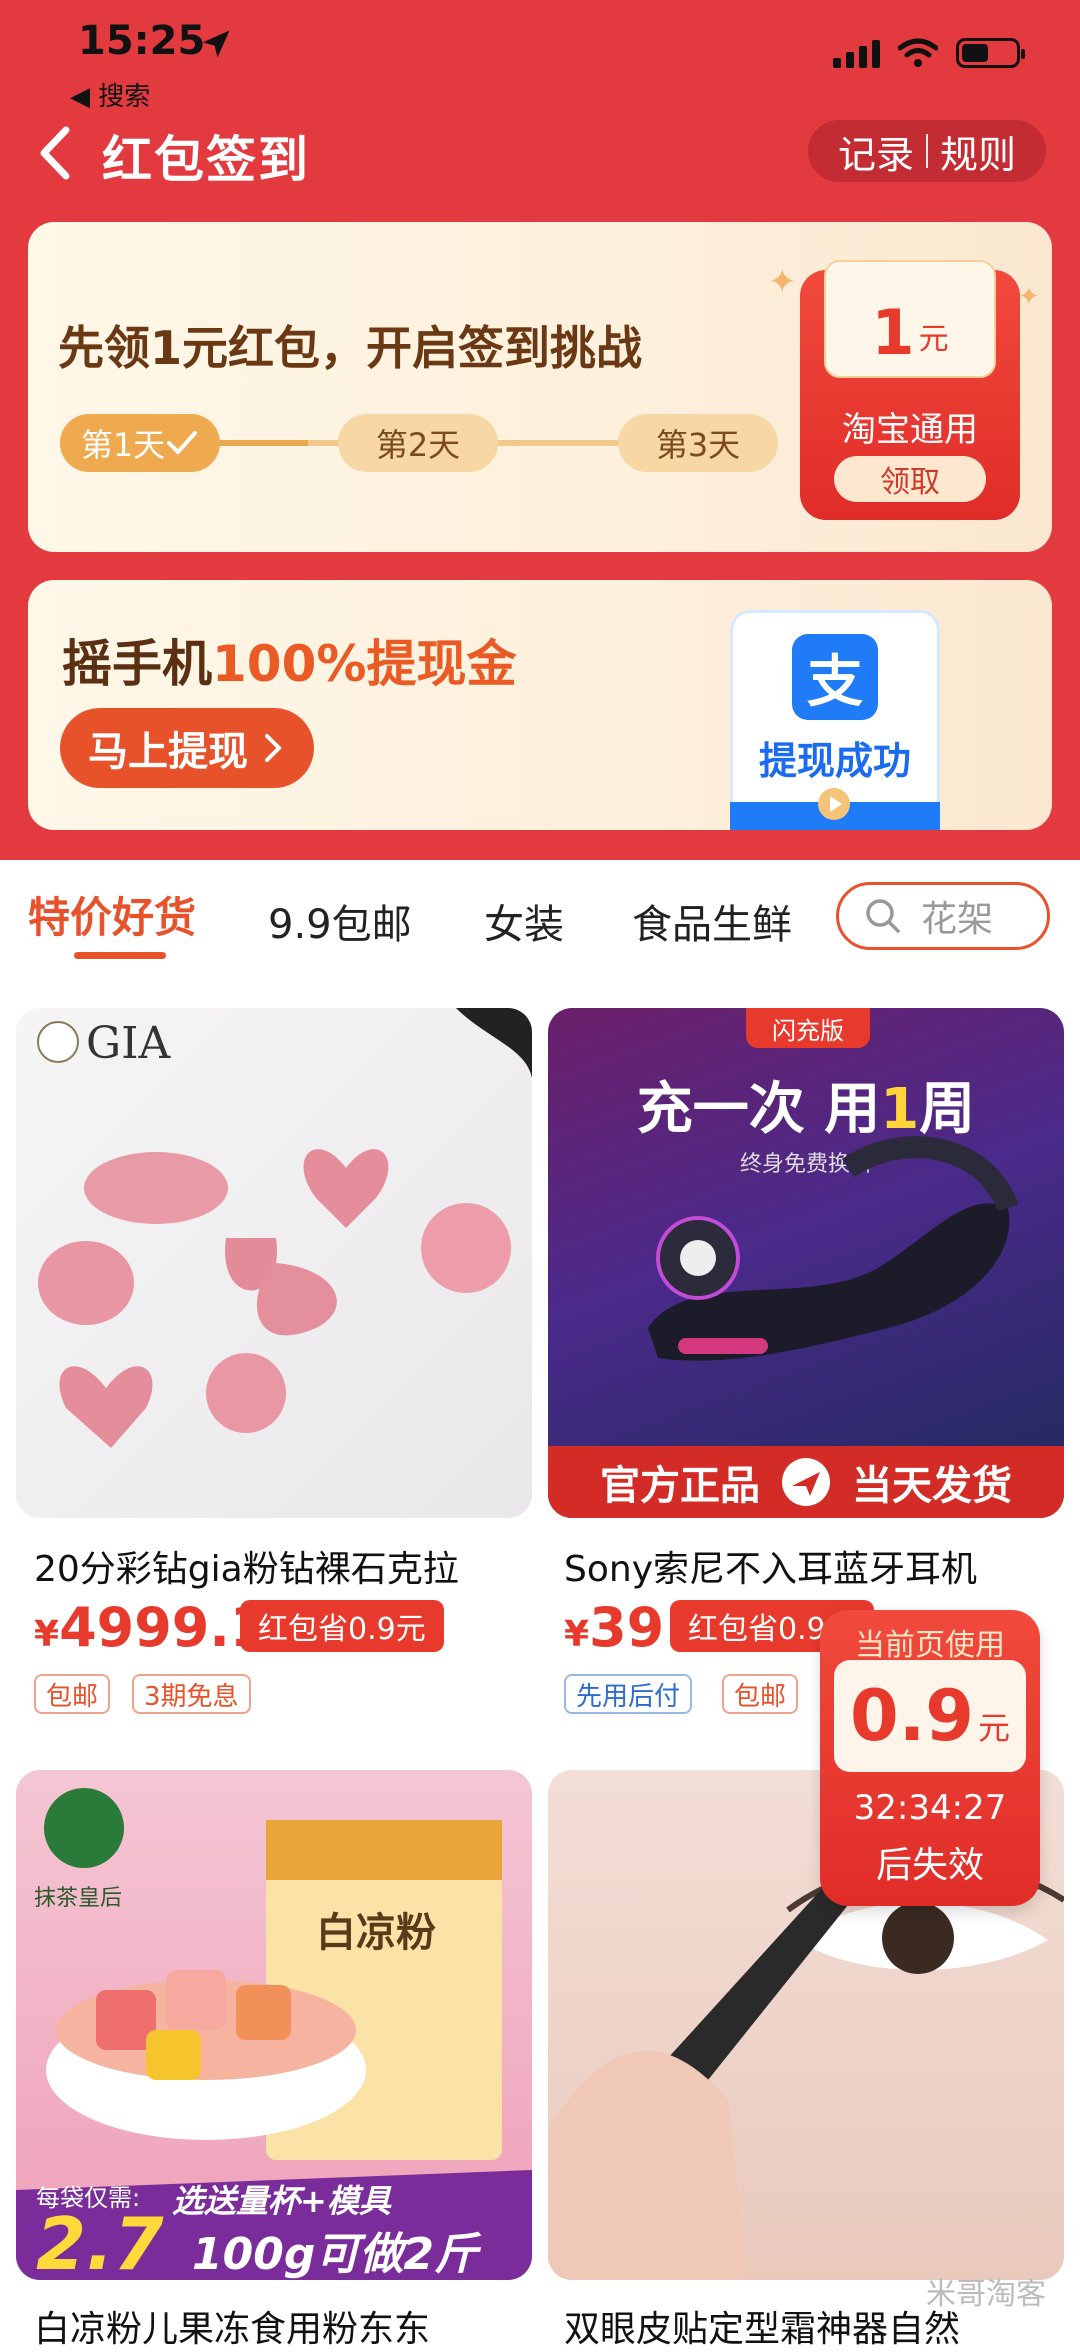 Image resolution: width=1080 pixels, height=2352 pixels. Describe the element at coordinates (883, 916) in the screenshot. I see `search-icon` at that location.